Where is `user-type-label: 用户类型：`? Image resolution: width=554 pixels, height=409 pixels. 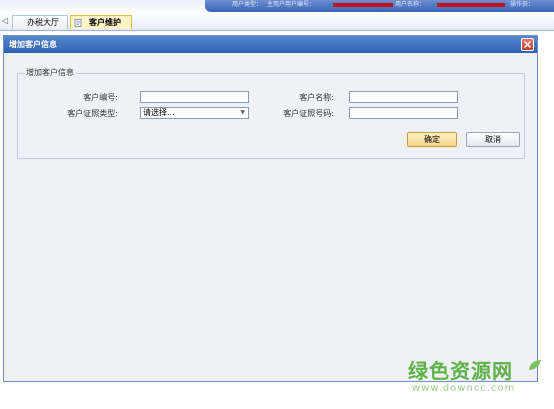
user-type-label: 用户类型： is located at coordinates (247, 4).